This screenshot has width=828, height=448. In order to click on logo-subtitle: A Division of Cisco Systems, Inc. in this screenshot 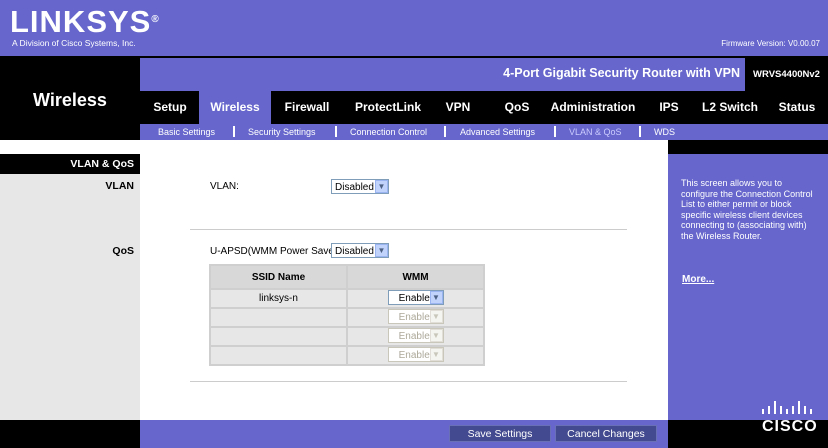, I will do `click(74, 43)`.